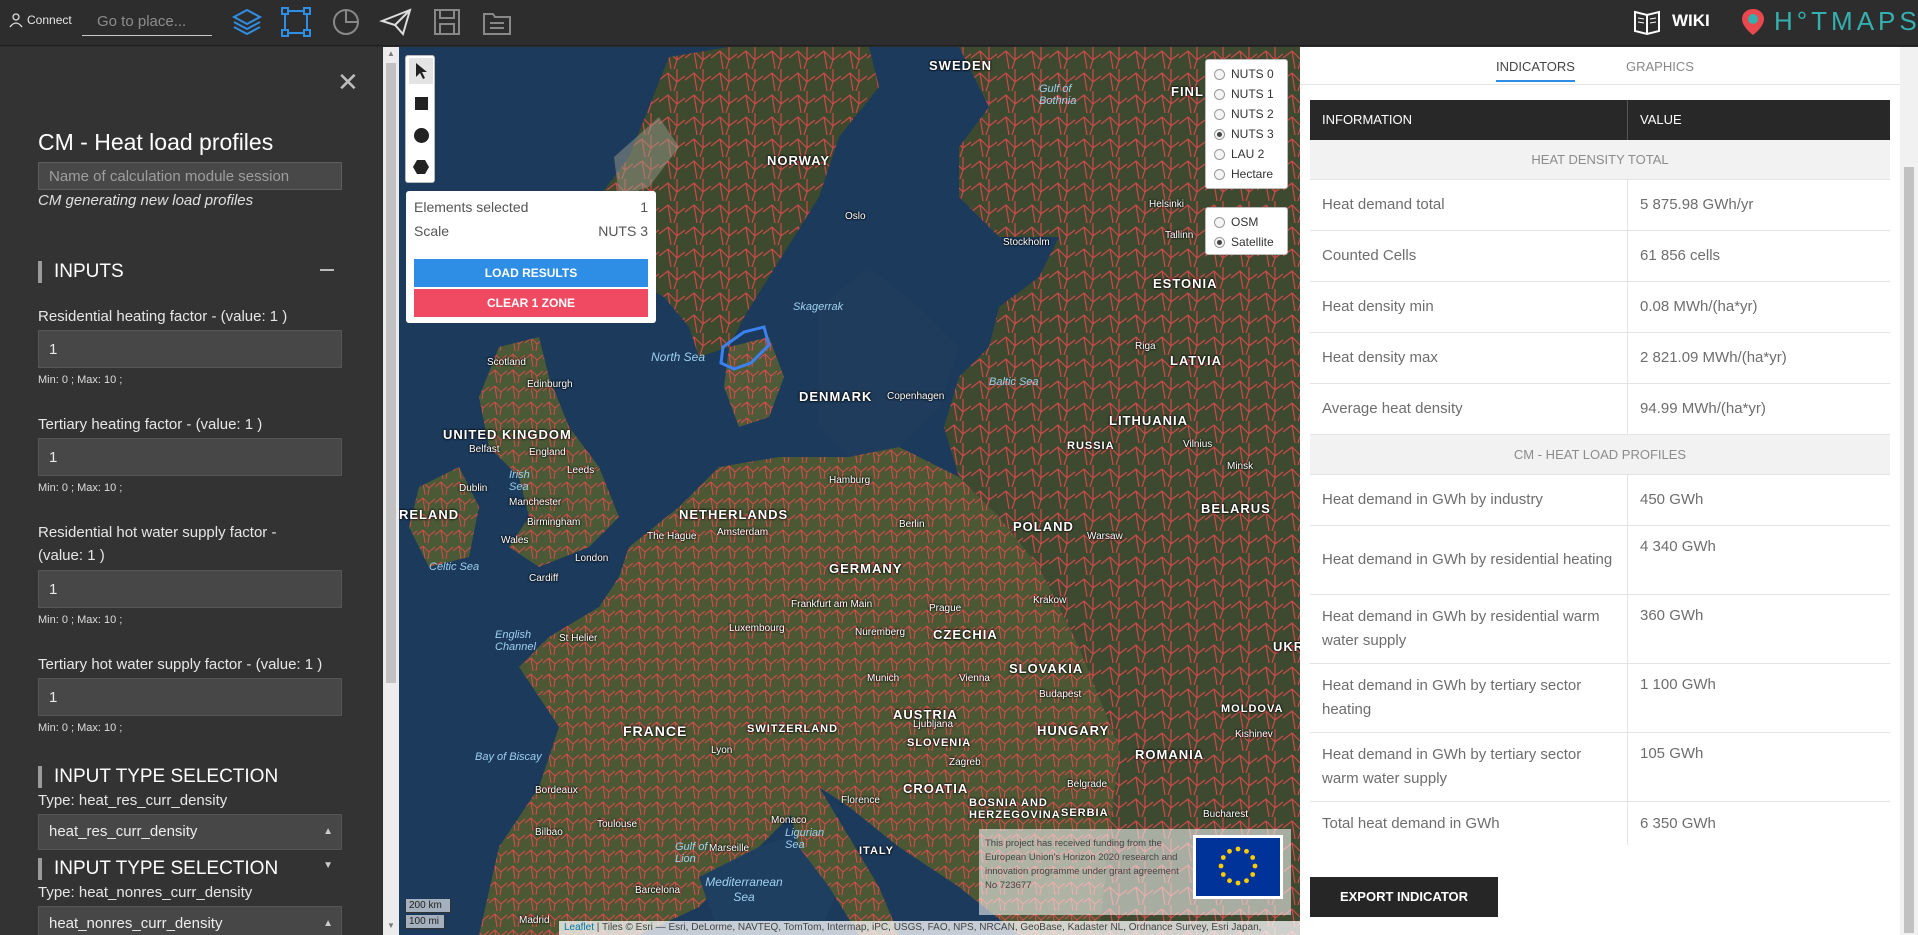 This screenshot has width=1918, height=935. I want to click on connect-label: Connect, so click(49, 20).